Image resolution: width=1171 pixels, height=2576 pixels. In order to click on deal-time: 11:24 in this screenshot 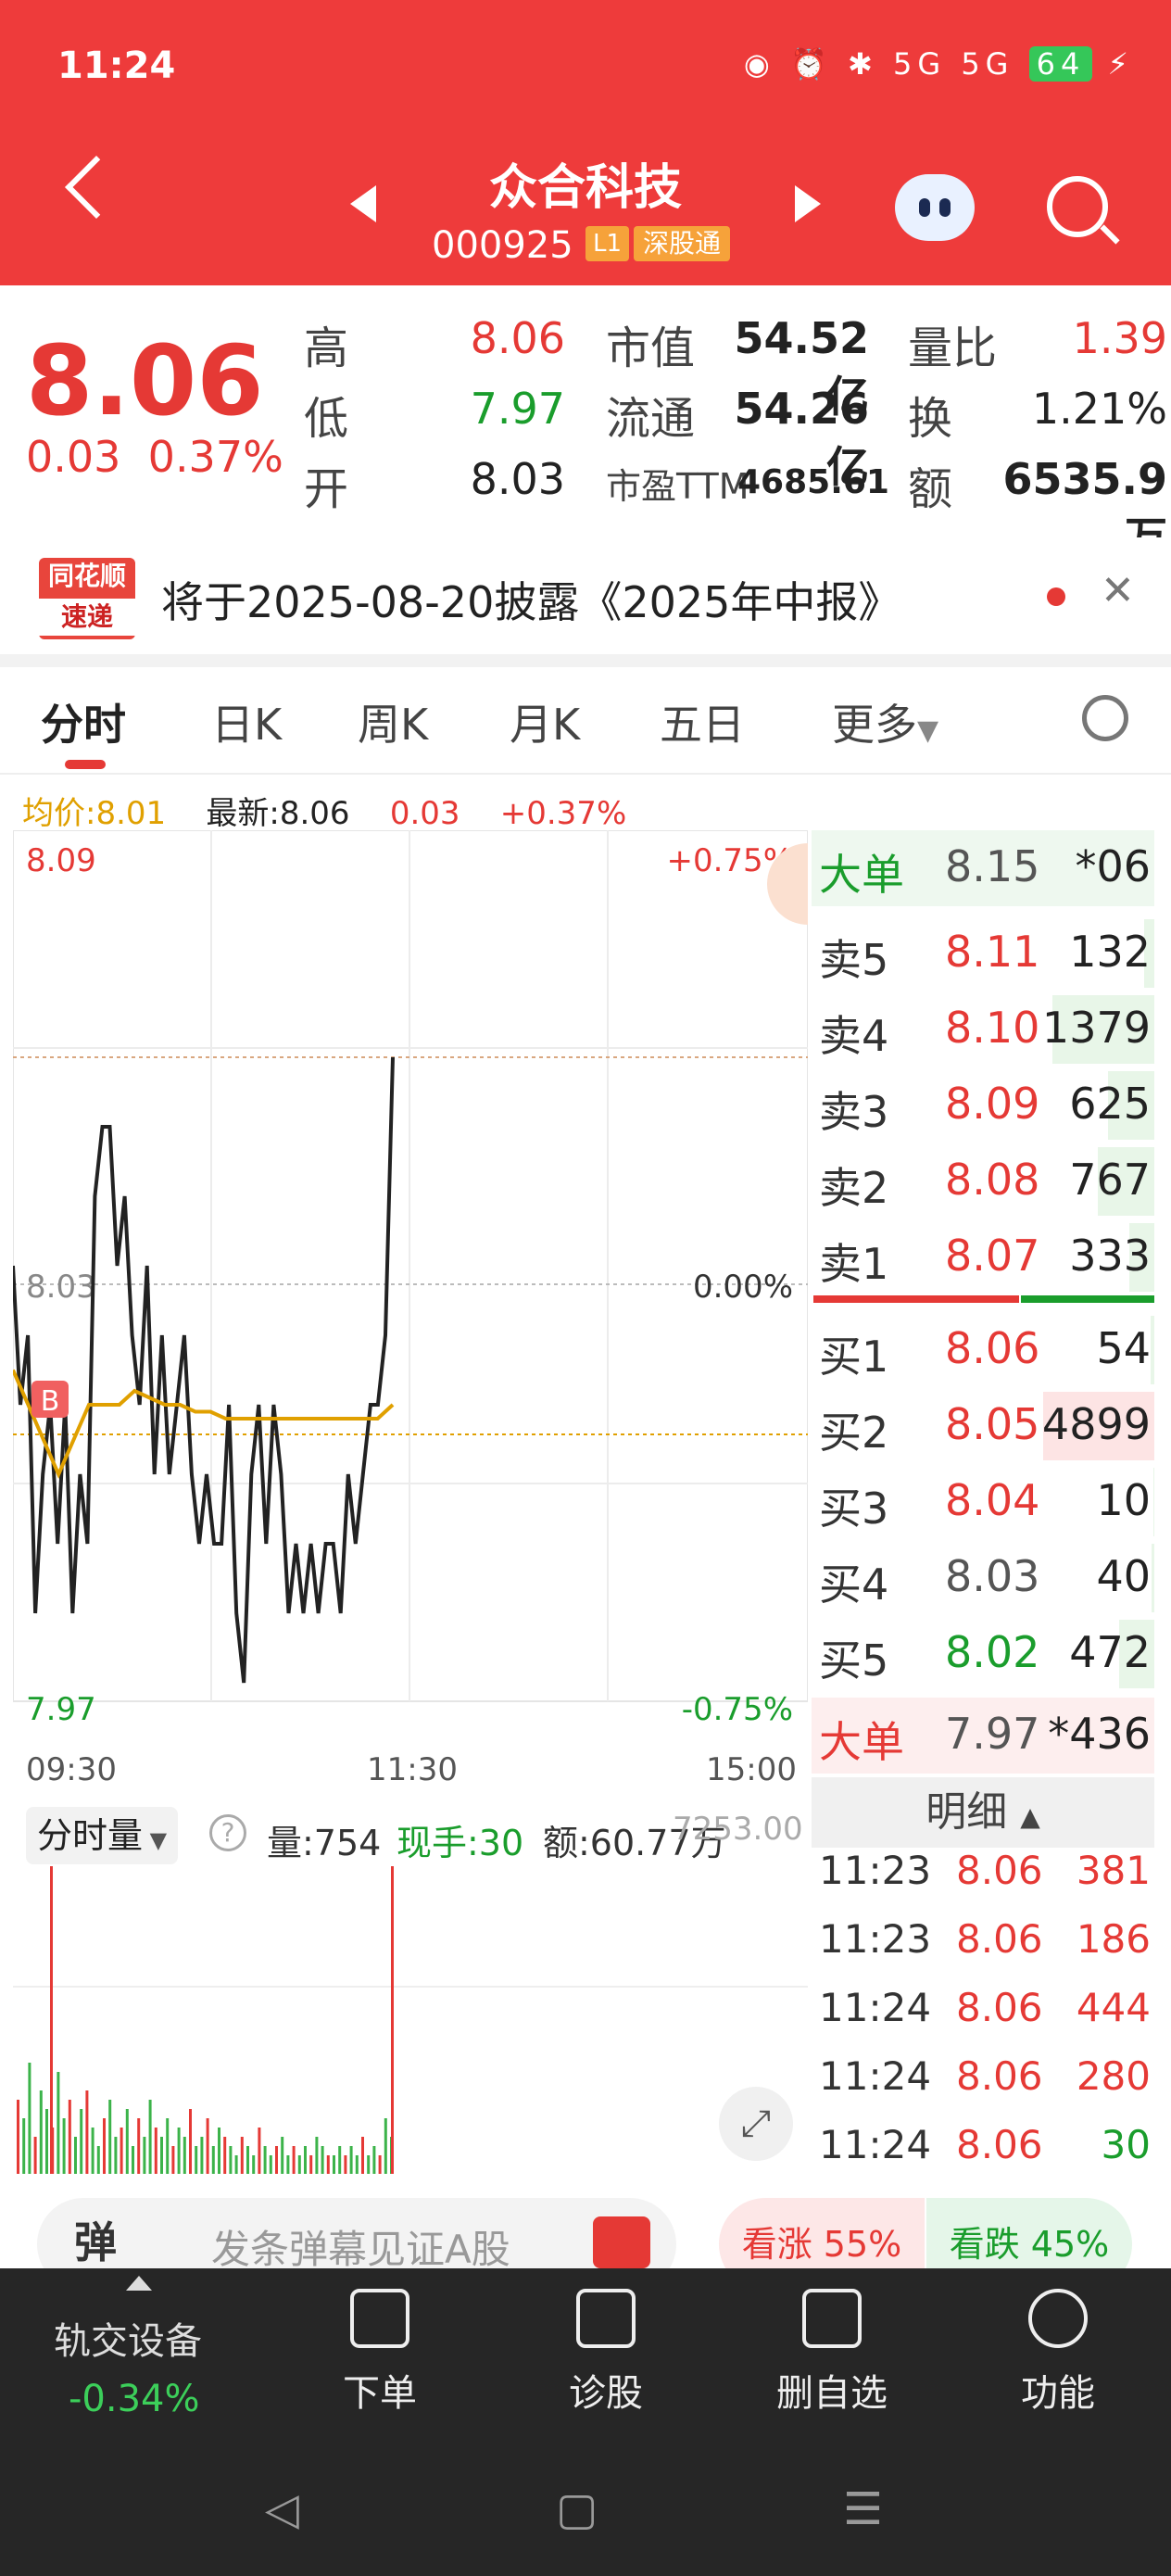, I will do `click(876, 2076)`.